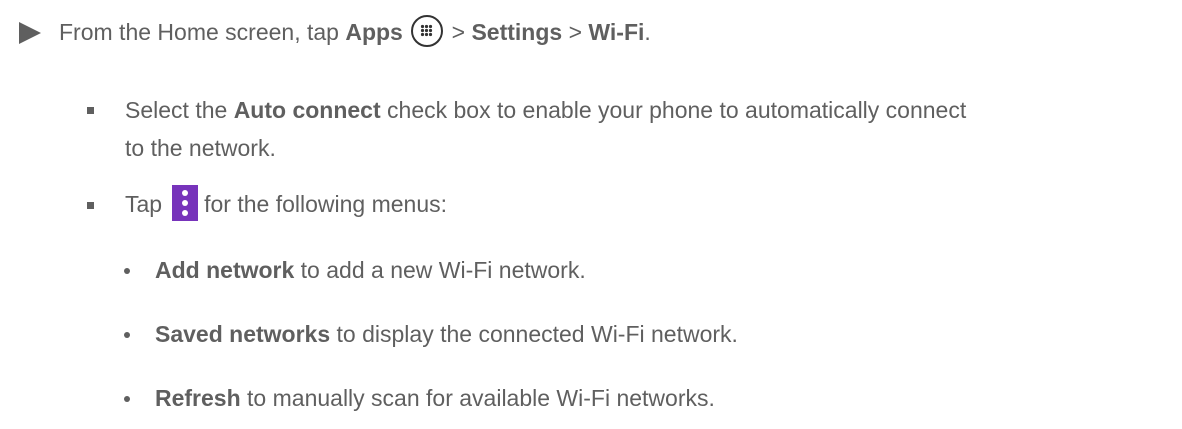 This screenshot has width=1182, height=429. What do you see at coordinates (370, 270) in the screenshot?
I see `menu-item-add-network: Add network to add a new Wi-Fi network.` at bounding box center [370, 270].